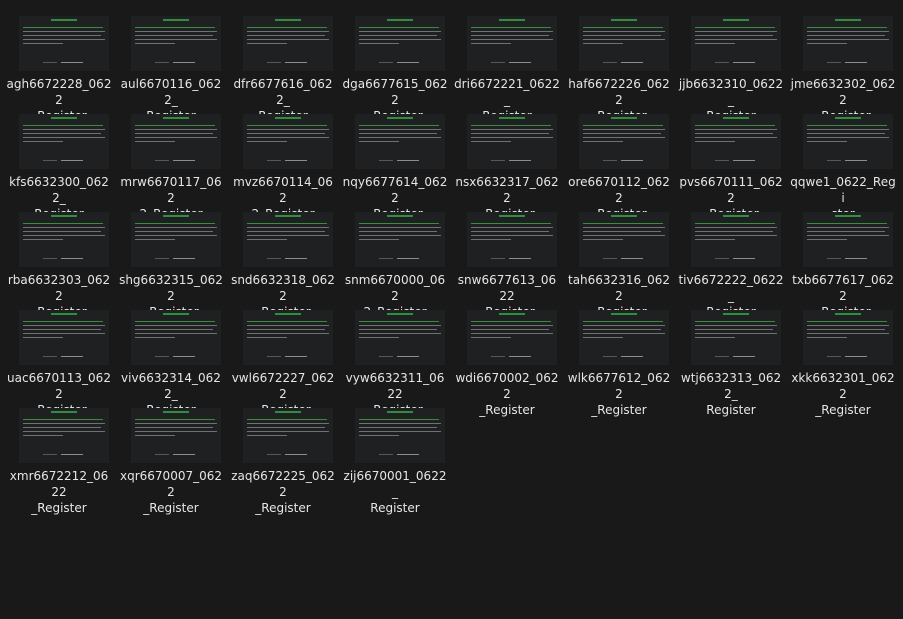 The image size is (903, 619). I want to click on file-name-label: zij6670001_0622_ Register, so click(395, 492).